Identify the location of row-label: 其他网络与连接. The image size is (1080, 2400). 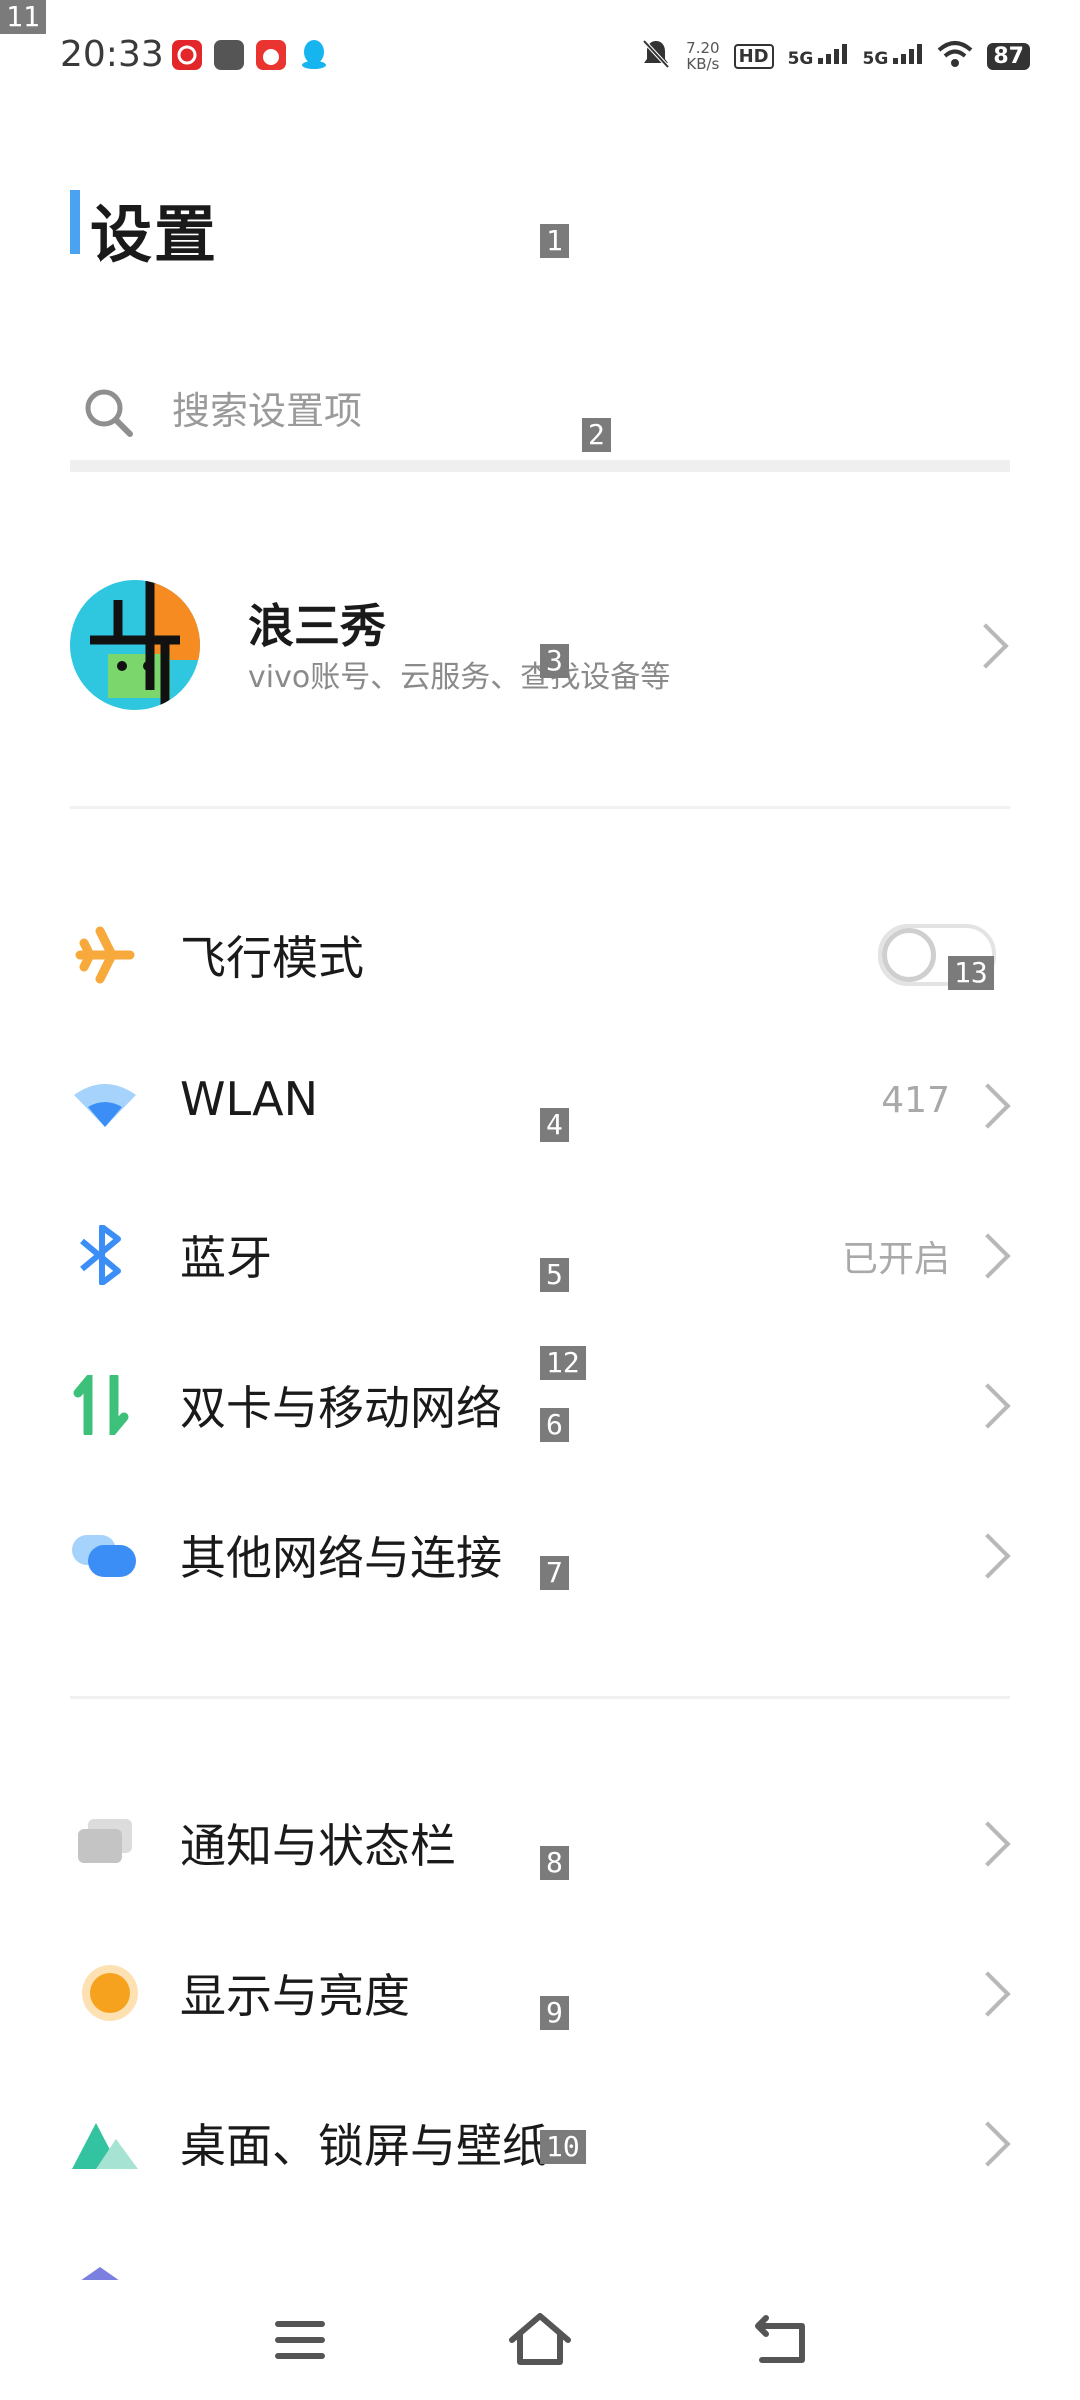
(341, 1558).